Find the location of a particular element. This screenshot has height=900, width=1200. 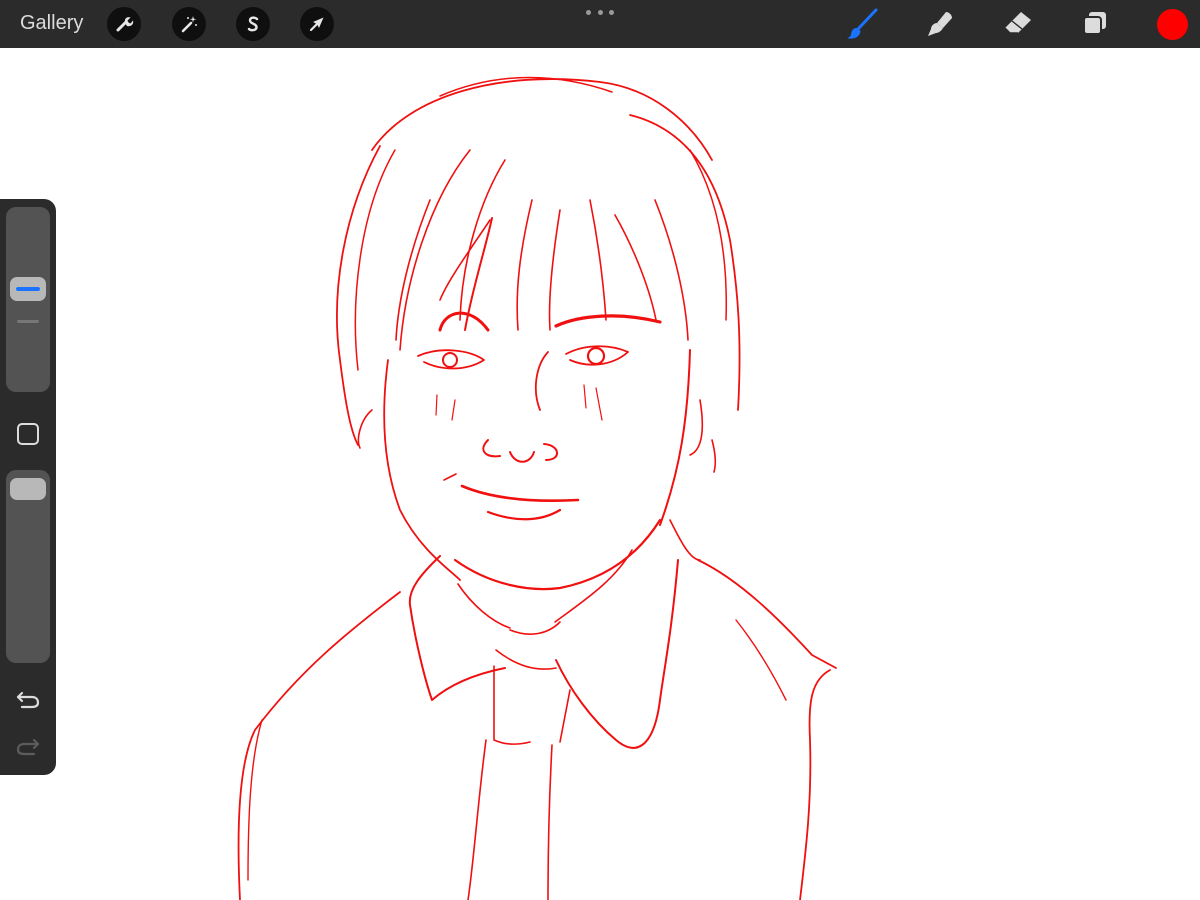

undo-icon is located at coordinates (28, 700).